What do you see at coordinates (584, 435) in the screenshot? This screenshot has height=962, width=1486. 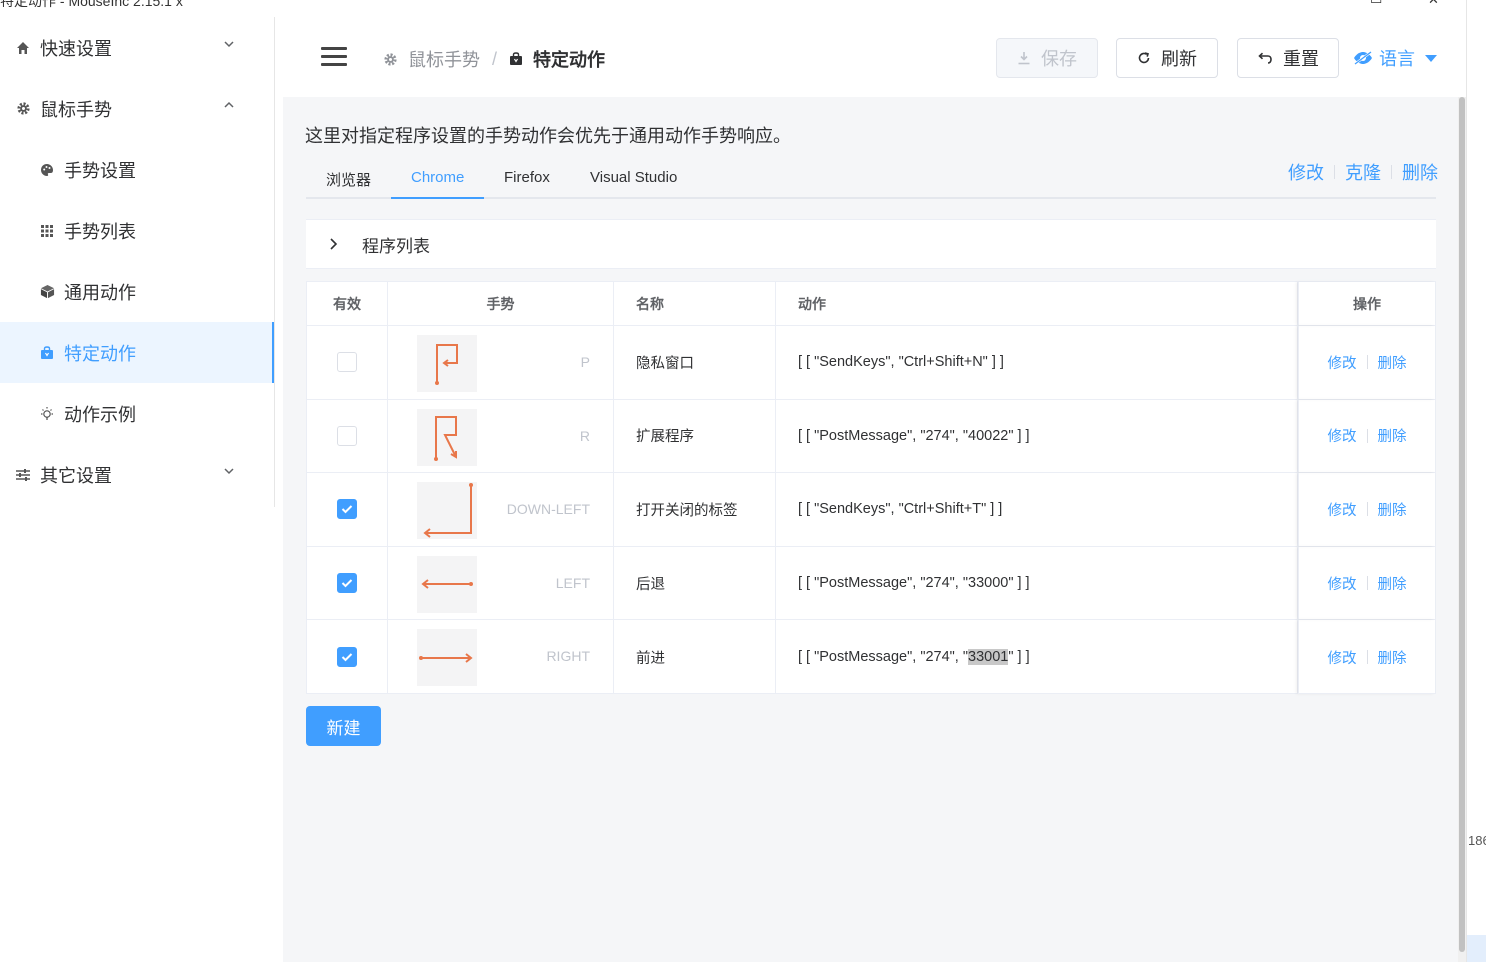 I see `gesture-name: R` at bounding box center [584, 435].